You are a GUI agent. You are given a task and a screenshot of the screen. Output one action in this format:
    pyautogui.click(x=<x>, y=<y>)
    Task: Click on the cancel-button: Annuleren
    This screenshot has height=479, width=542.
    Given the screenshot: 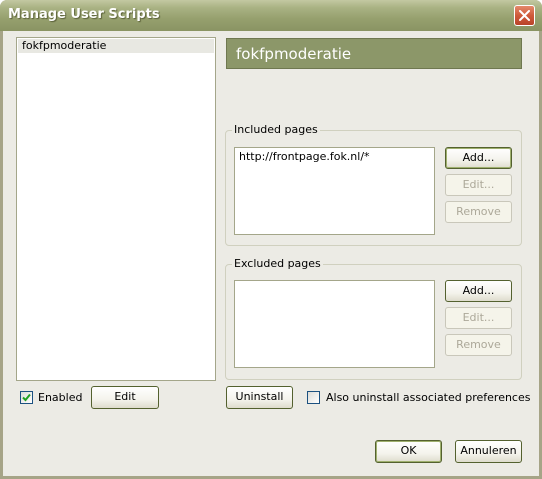 What is the action you would take?
    pyautogui.click(x=488, y=451)
    